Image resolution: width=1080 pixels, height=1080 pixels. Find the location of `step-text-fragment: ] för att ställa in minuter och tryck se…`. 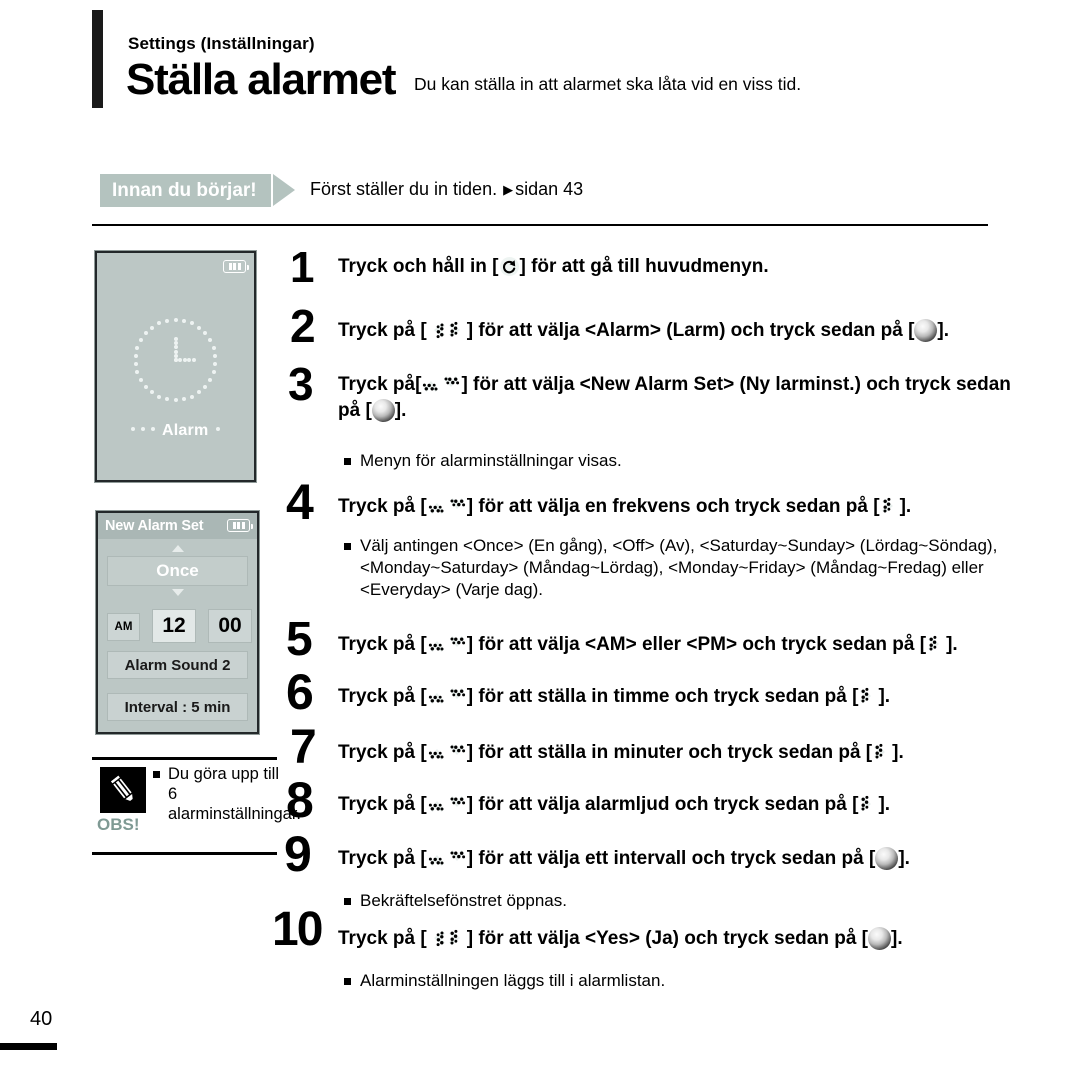

step-text-fragment: ] för att ställa in minuter och tryck se… is located at coordinates (669, 752).